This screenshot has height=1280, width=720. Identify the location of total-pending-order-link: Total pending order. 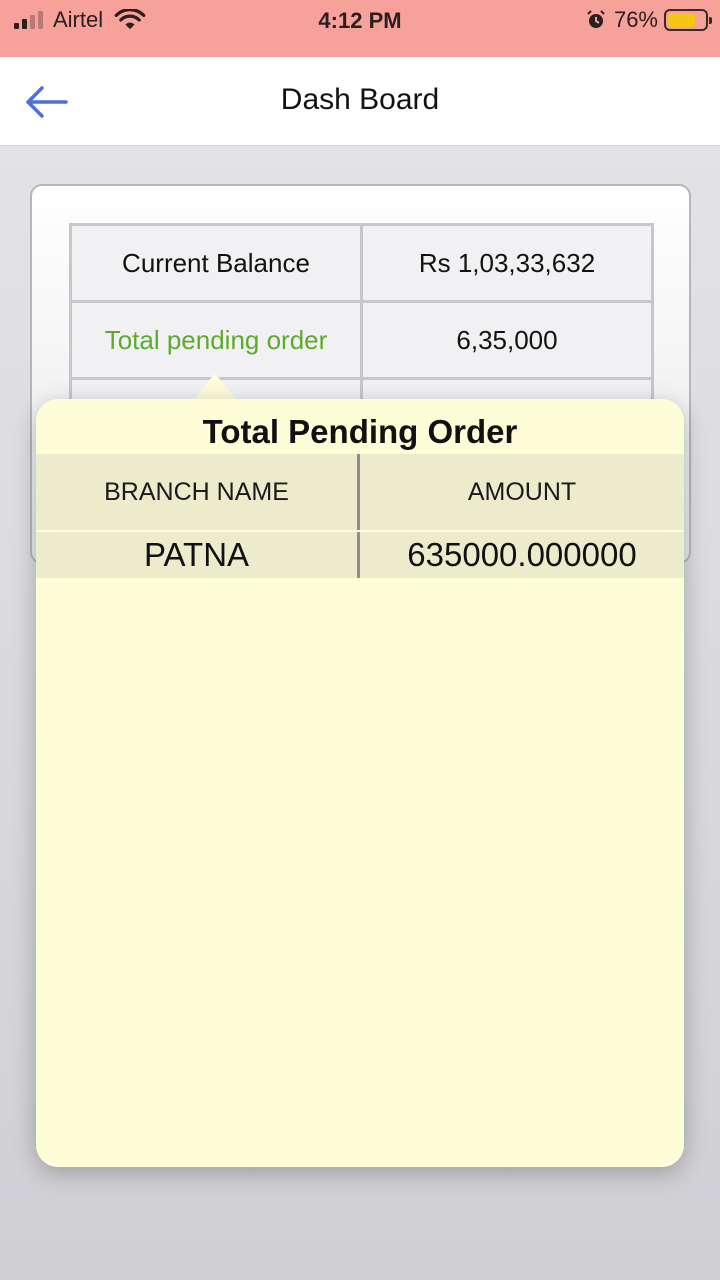
(216, 340).